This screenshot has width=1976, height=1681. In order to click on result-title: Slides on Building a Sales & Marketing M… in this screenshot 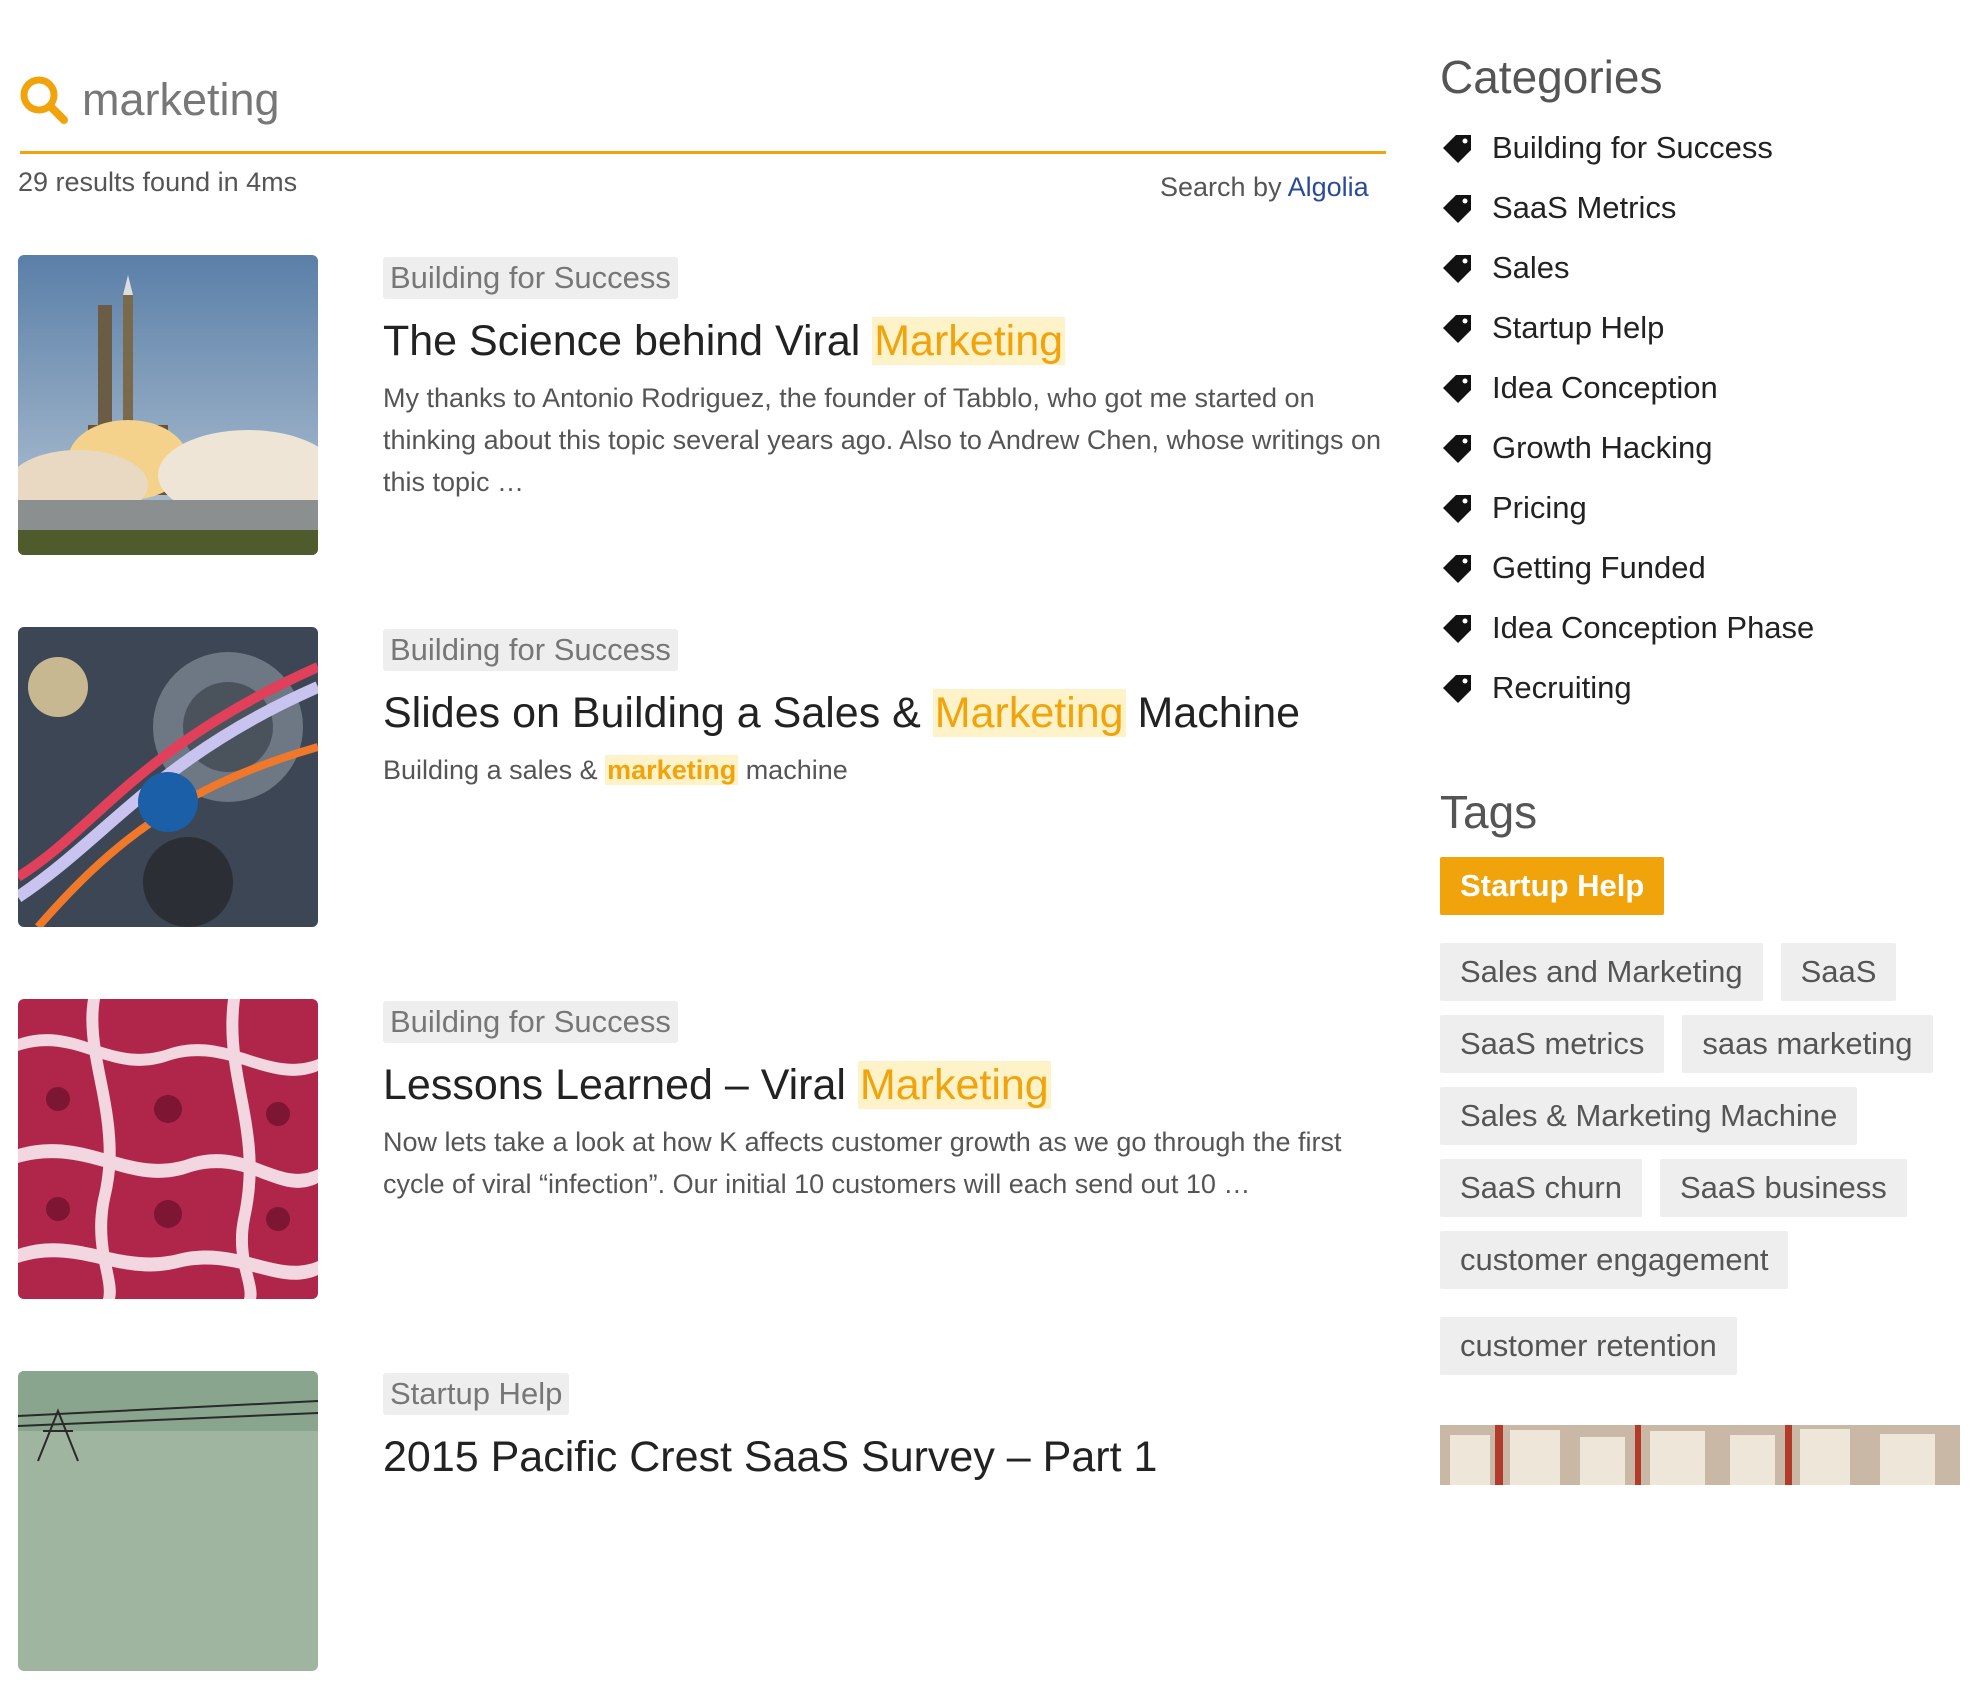, I will do `click(883, 713)`.